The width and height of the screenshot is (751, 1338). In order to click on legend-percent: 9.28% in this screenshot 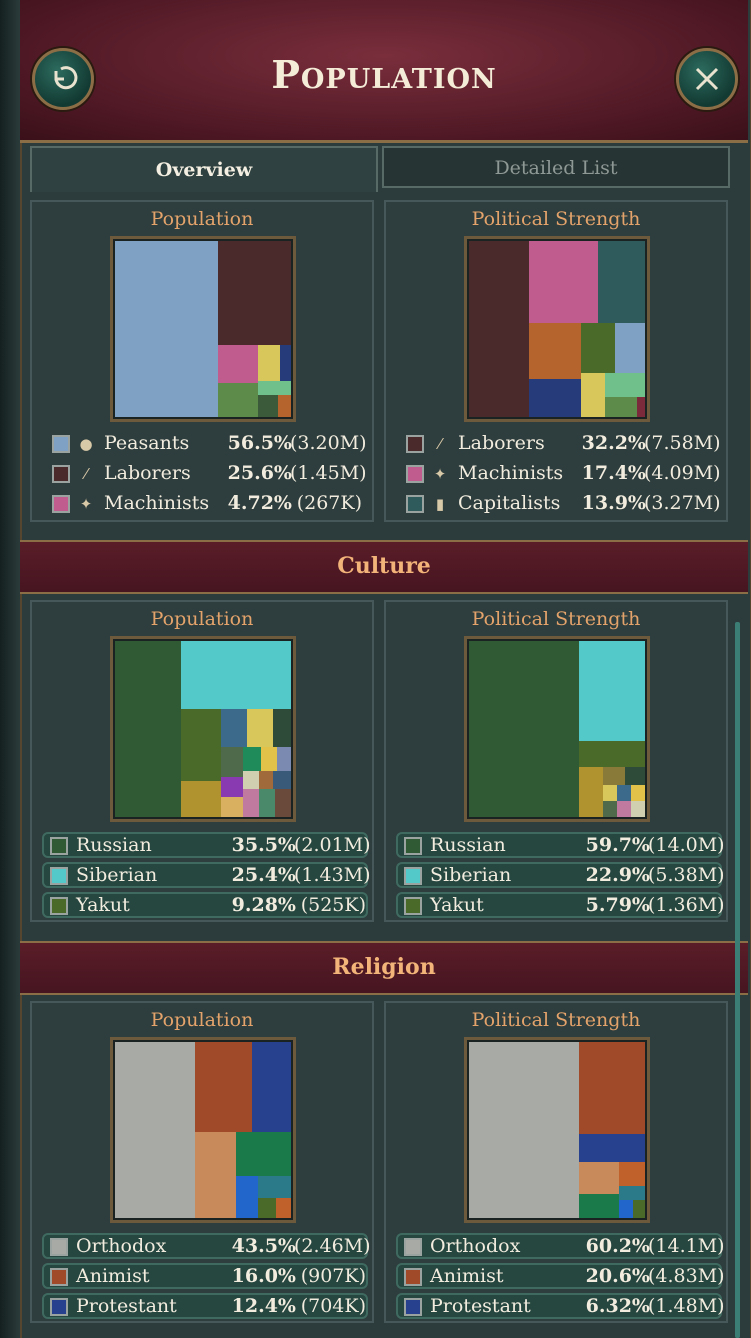, I will do `click(263, 905)`.